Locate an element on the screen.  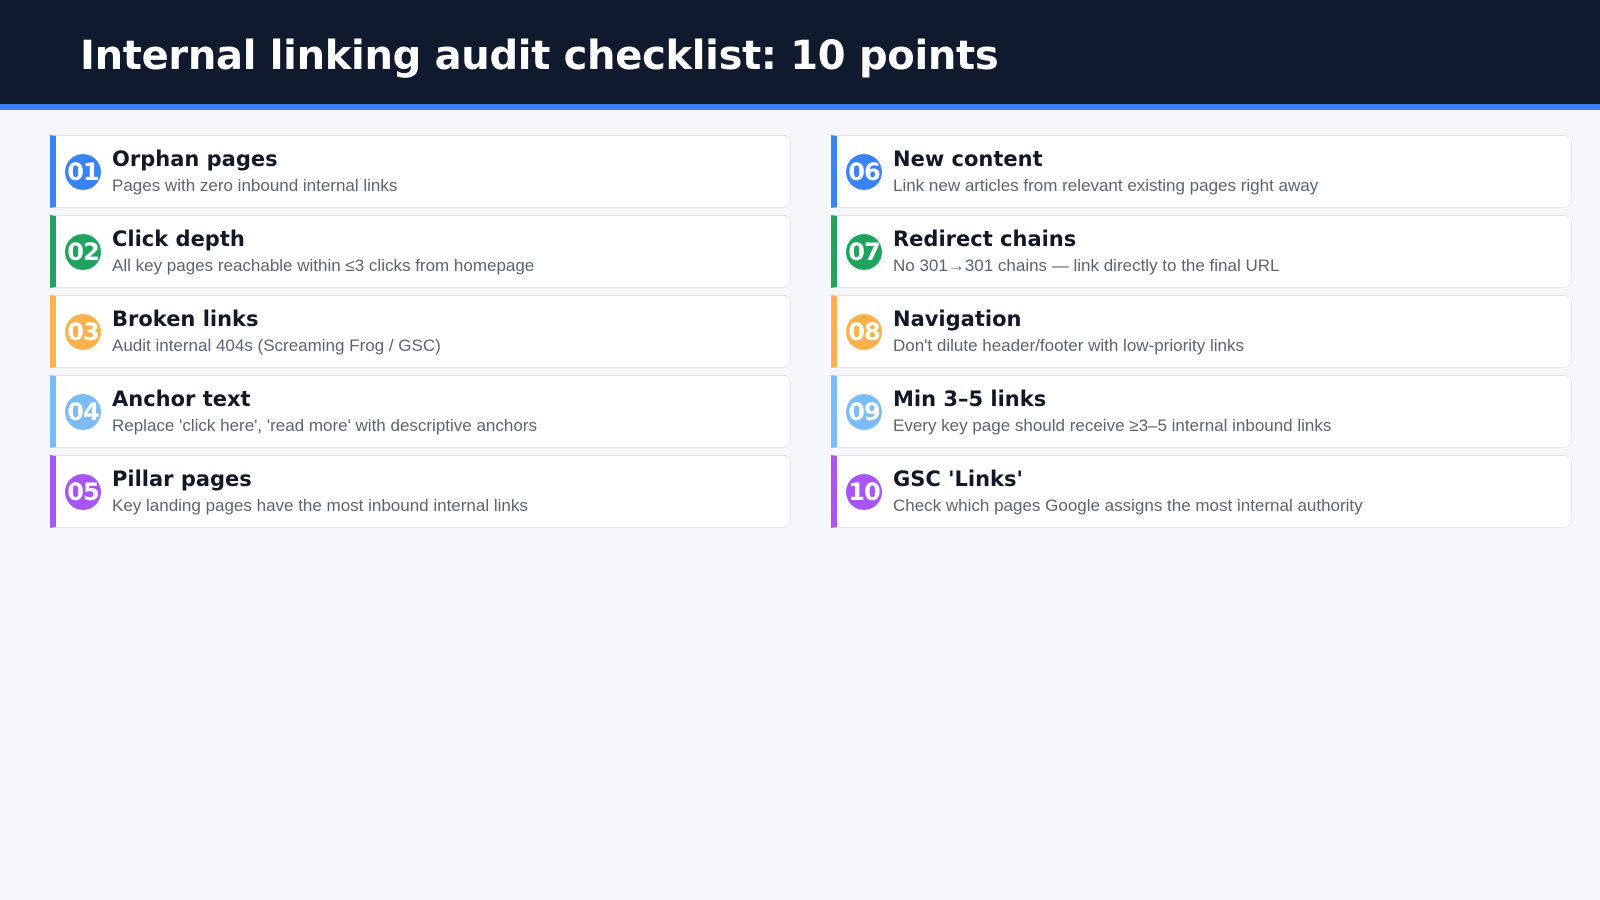
item-description: Pages with zero inbound internal links is located at coordinates (255, 185).